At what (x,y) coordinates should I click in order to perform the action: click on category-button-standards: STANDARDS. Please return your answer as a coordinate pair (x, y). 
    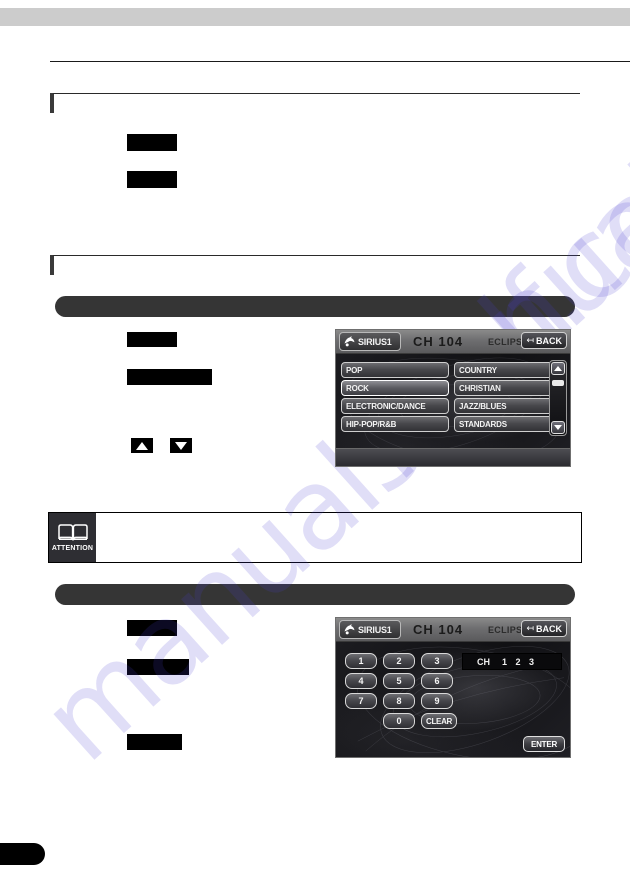
    Looking at the image, I should click on (508, 424).